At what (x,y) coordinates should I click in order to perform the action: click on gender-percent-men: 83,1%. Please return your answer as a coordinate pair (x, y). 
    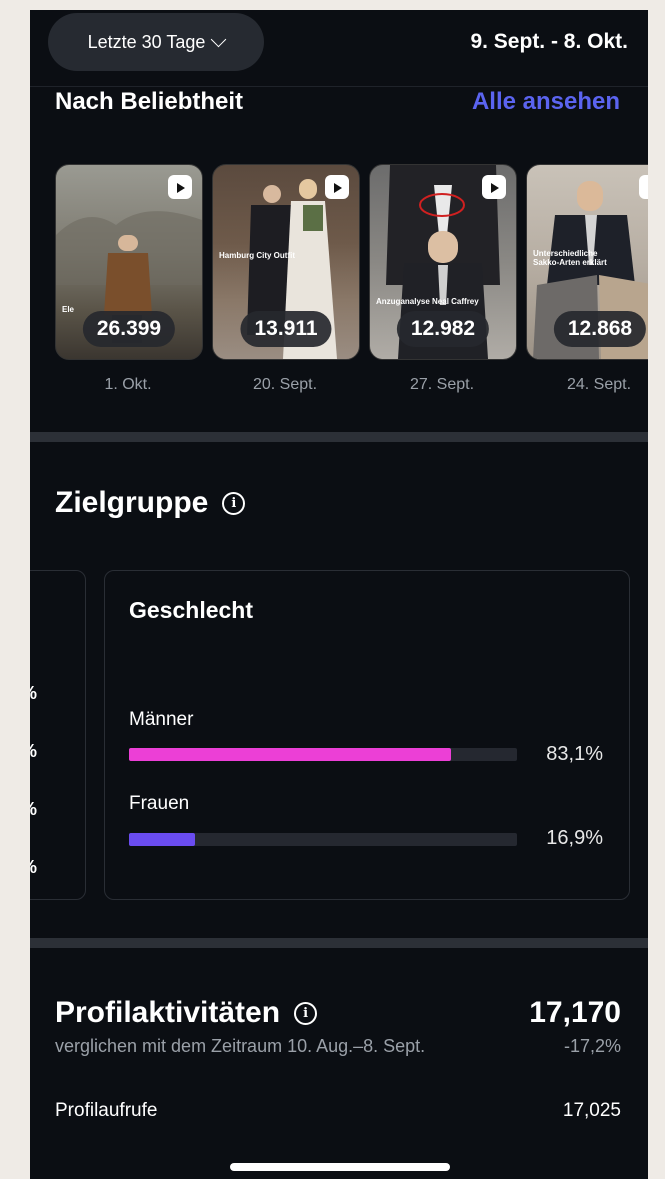
    Looking at the image, I should click on (574, 754).